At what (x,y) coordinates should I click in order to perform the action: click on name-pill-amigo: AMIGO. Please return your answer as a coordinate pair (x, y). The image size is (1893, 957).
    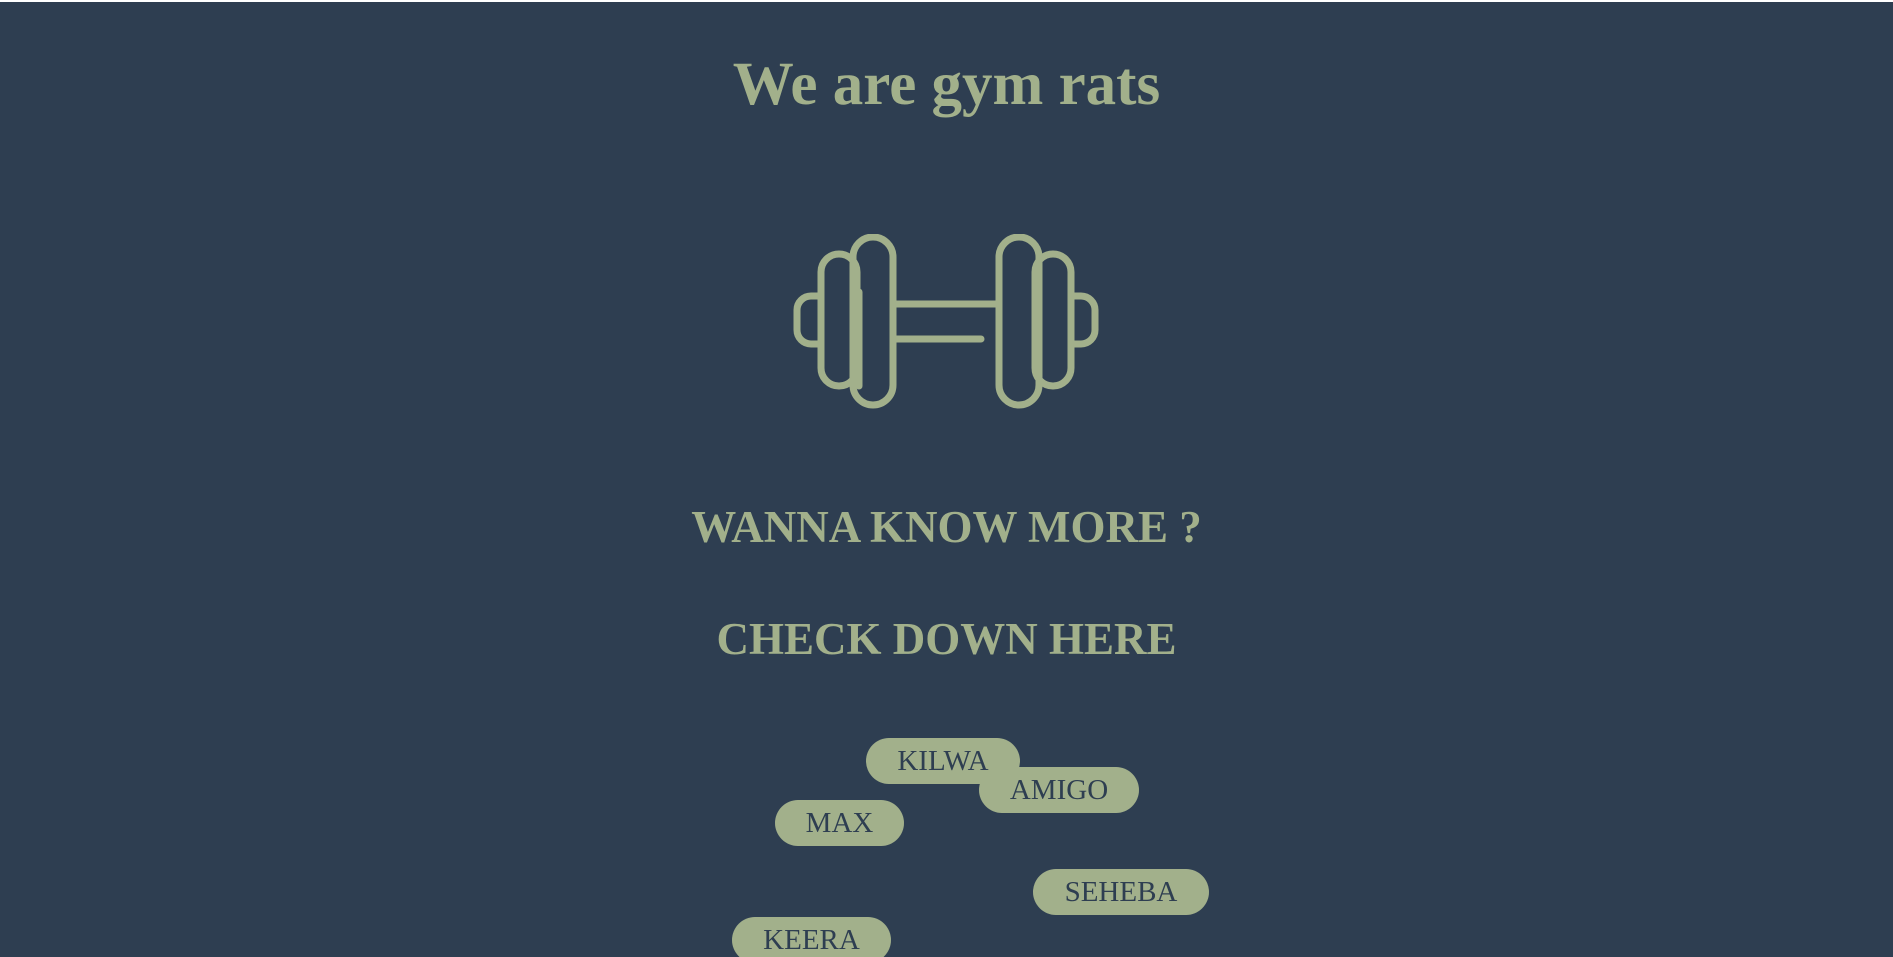
    Looking at the image, I should click on (1059, 790).